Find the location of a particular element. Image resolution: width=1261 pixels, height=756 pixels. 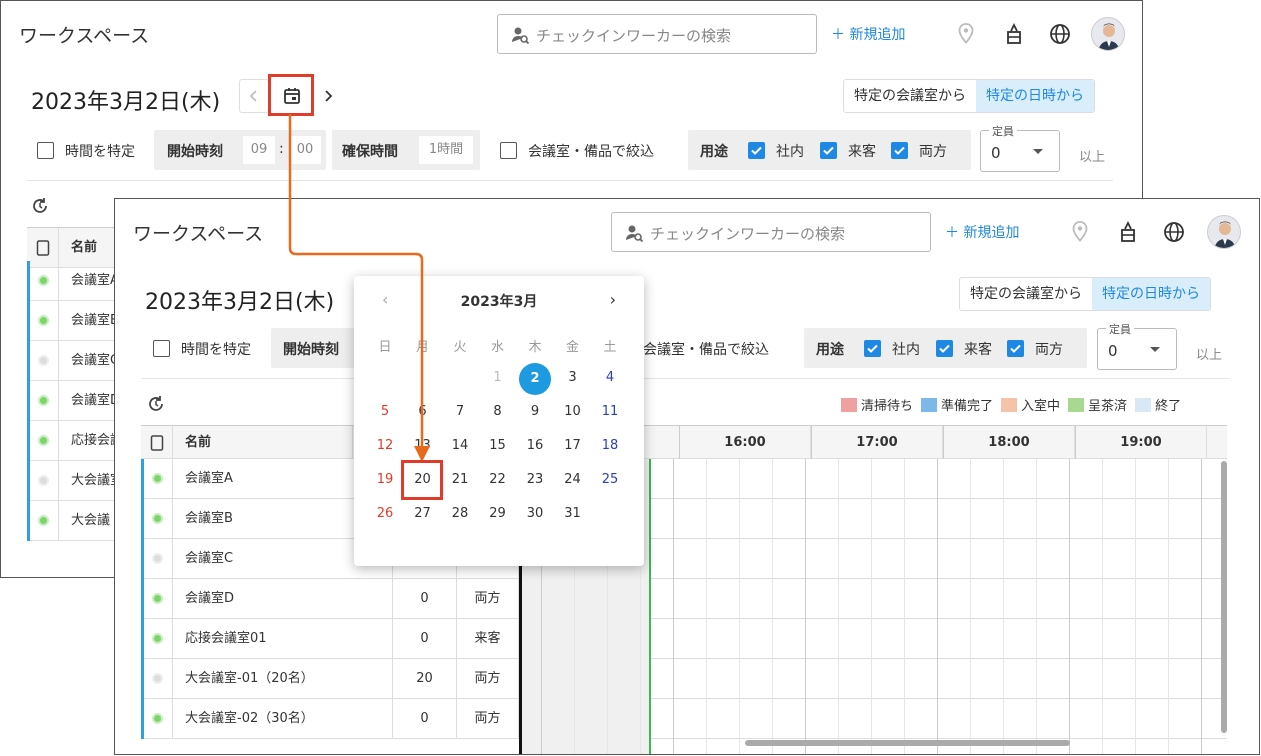

table-row: 会議室D 0 両方 is located at coordinates (684, 599).